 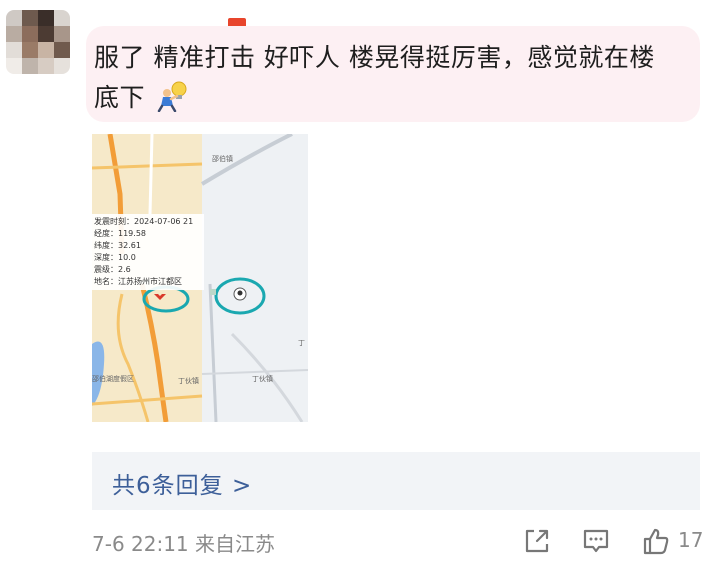 What do you see at coordinates (691, 540) in the screenshot?
I see `like-count: 17` at bounding box center [691, 540].